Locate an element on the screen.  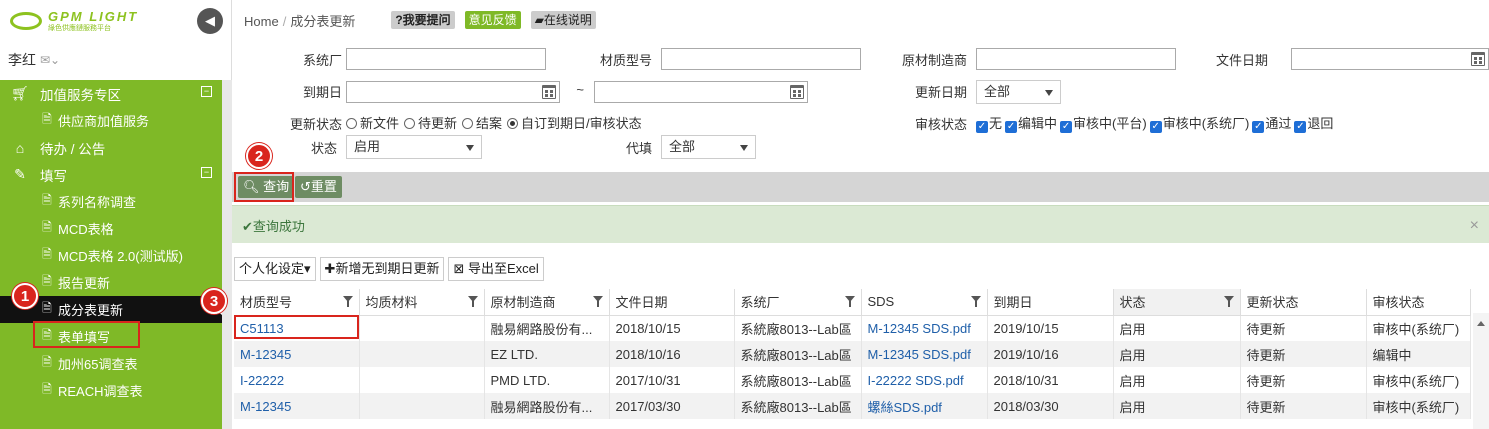
brand-name: GPM LIGHT is located at coordinates (93, 16).